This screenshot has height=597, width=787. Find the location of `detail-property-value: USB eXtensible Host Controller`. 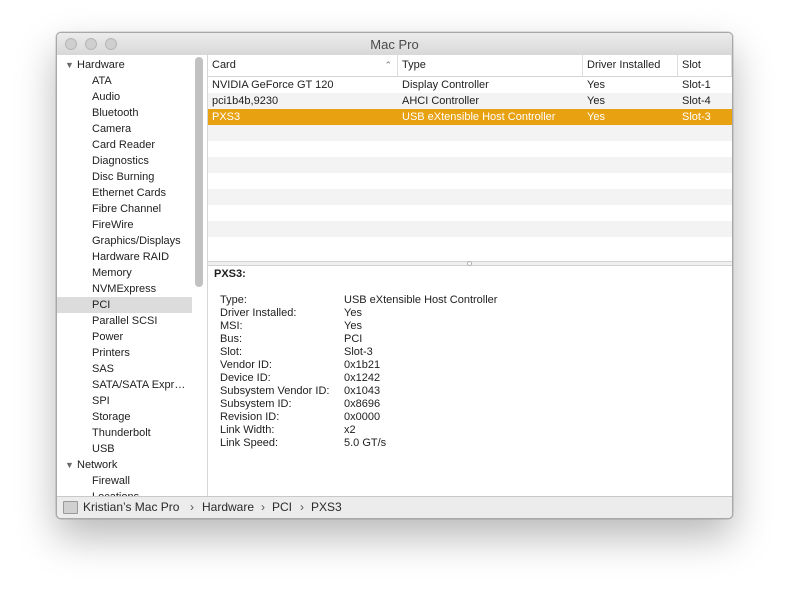

detail-property-value: USB eXtensible Host Controller is located at coordinates (421, 300).